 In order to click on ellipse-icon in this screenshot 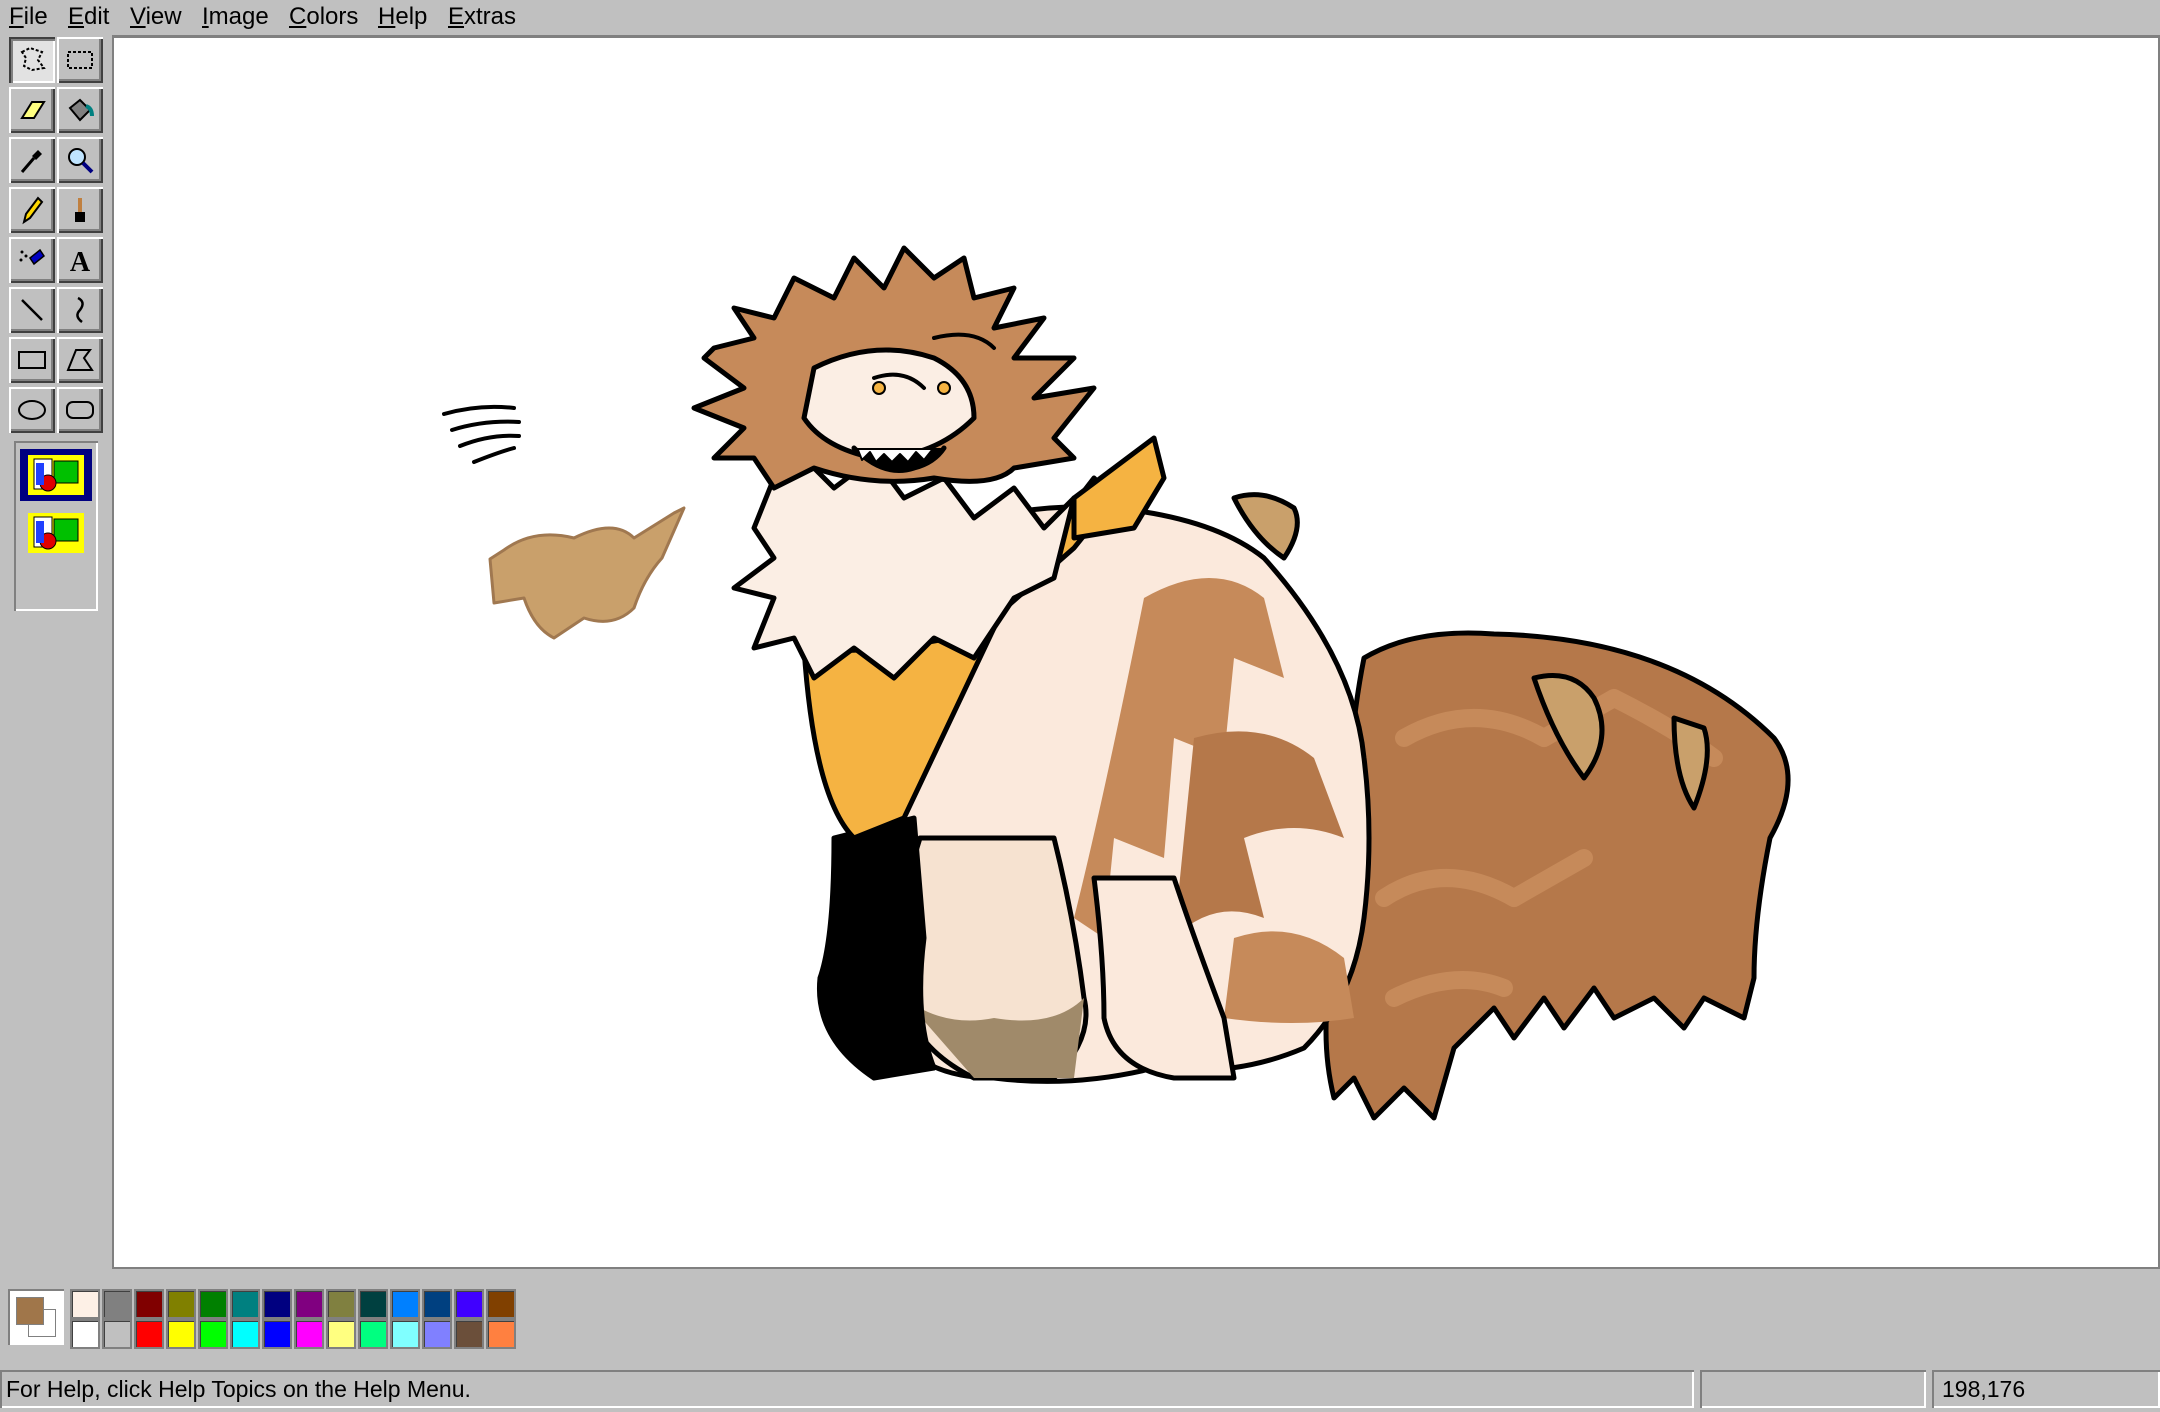, I will do `click(32, 410)`.